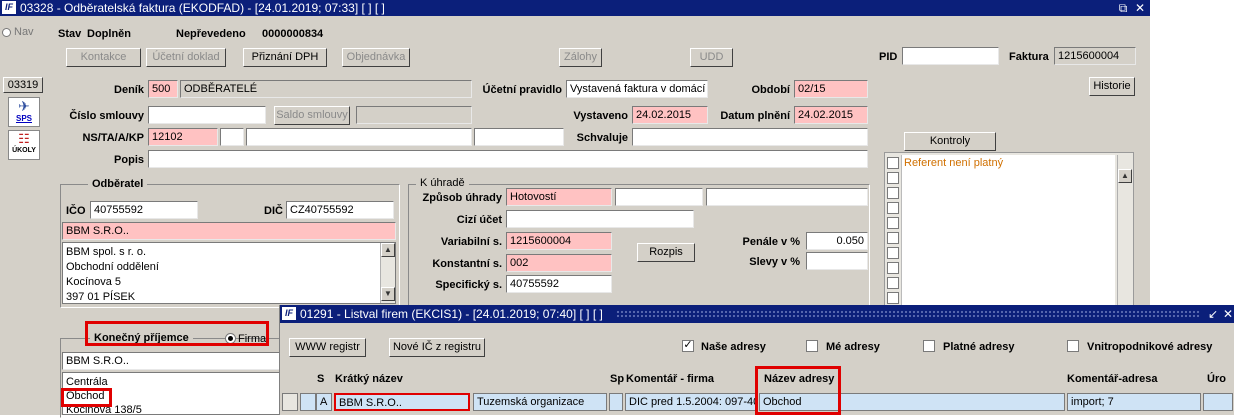 The width and height of the screenshot is (1234, 418). What do you see at coordinates (112, 267) in the screenshot?
I see `address-line: Obchodní oddělení` at bounding box center [112, 267].